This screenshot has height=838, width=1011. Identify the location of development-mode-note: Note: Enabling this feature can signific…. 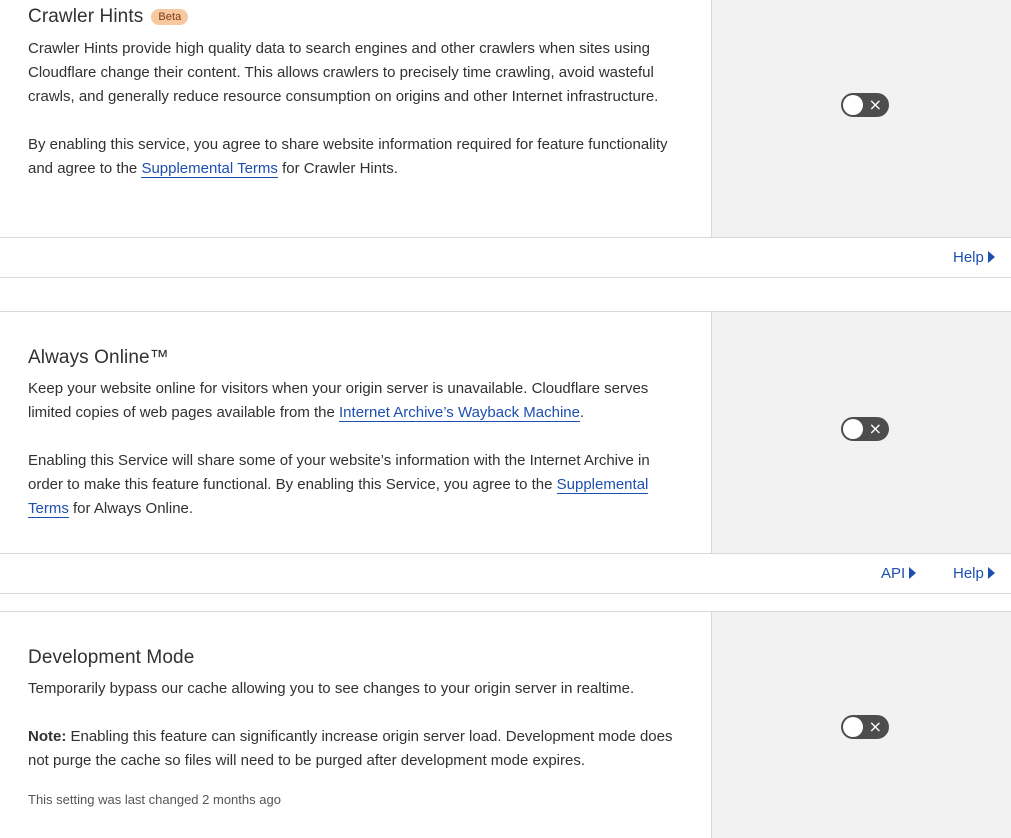
(358, 749).